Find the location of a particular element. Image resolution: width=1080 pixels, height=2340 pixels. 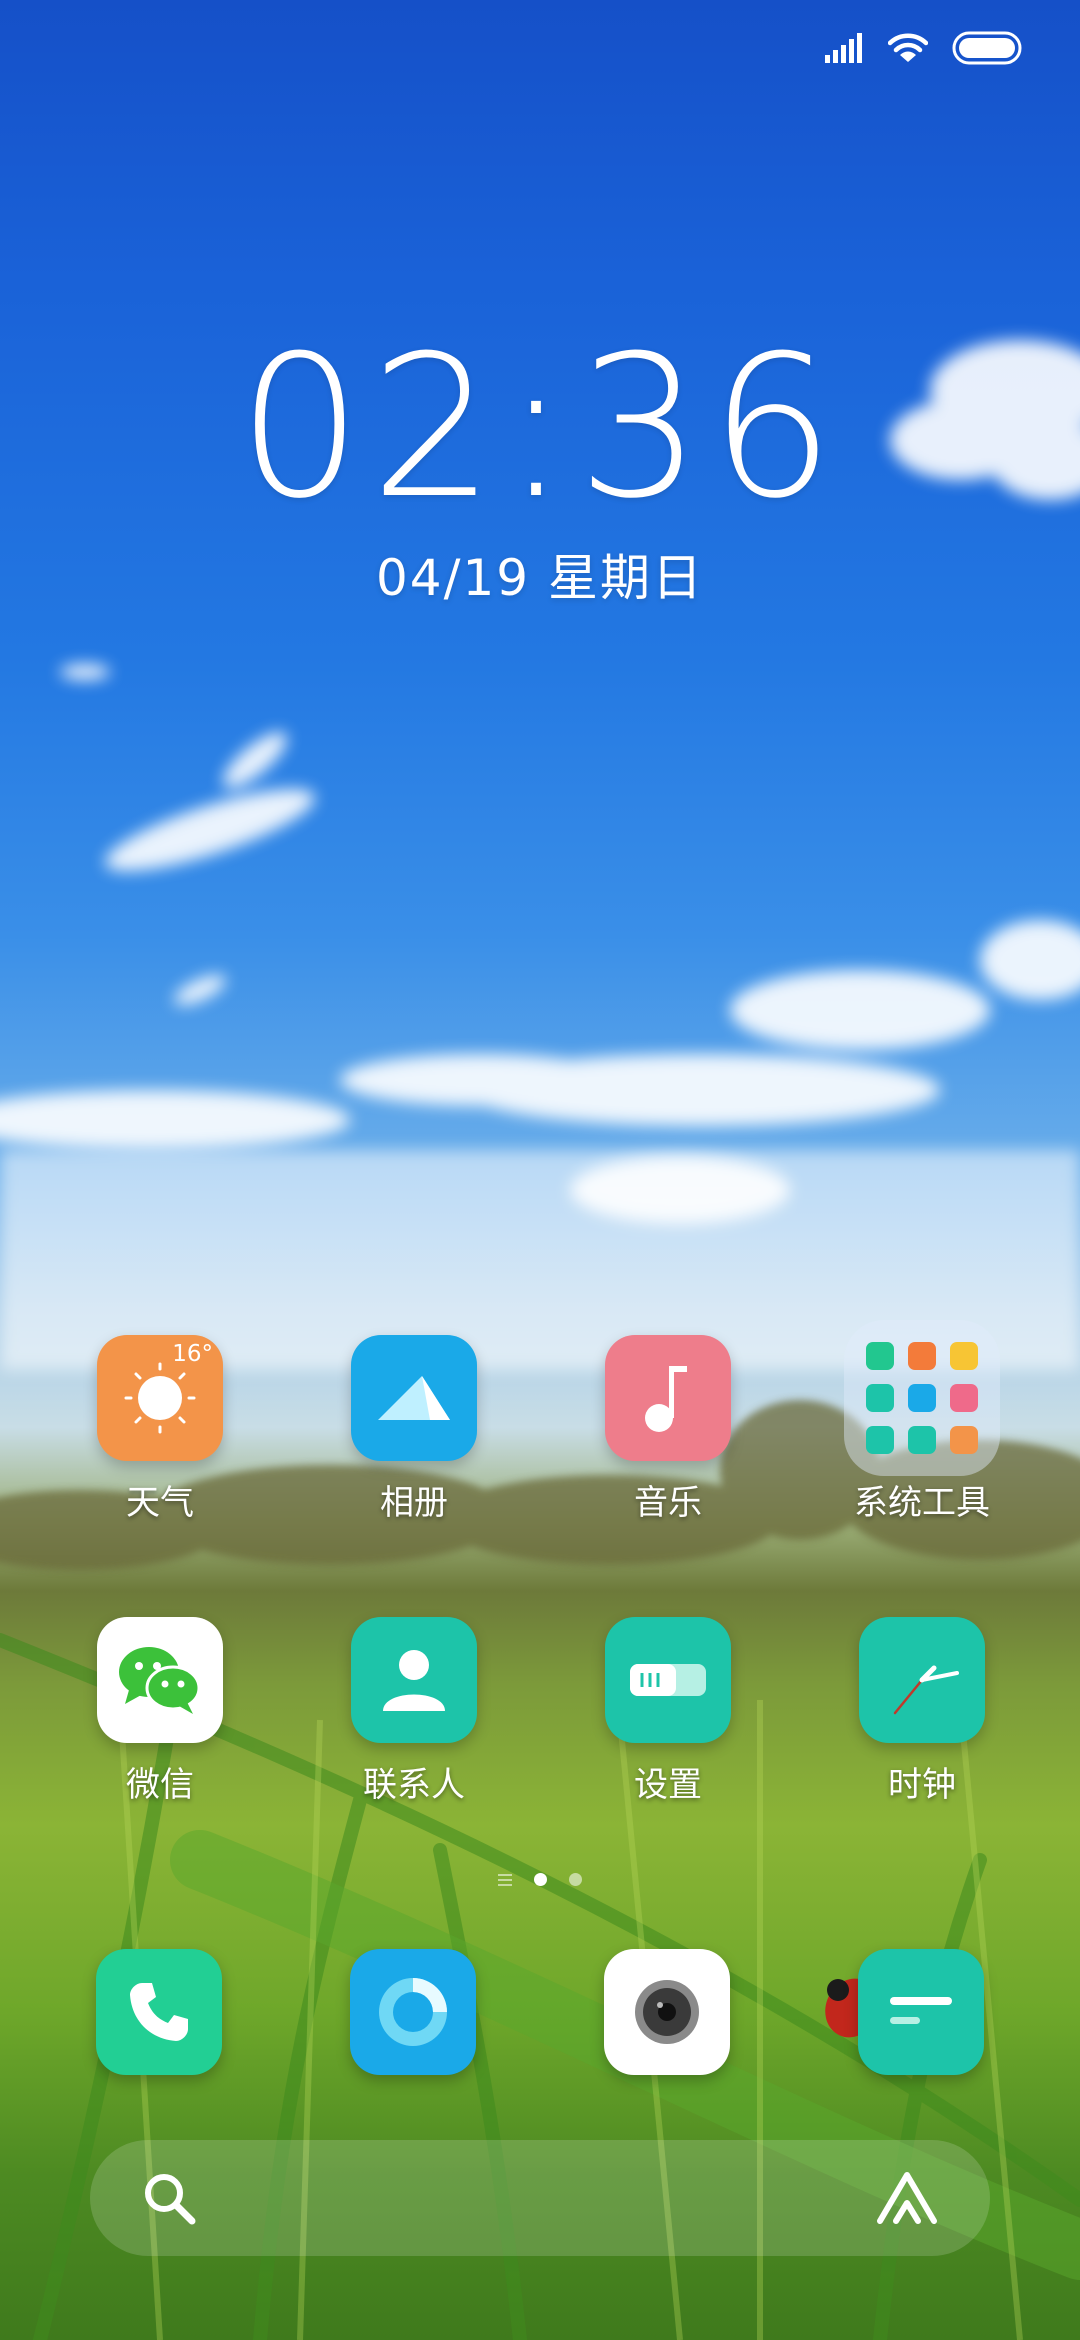

app-label: 联系人 is located at coordinates (414, 1785).